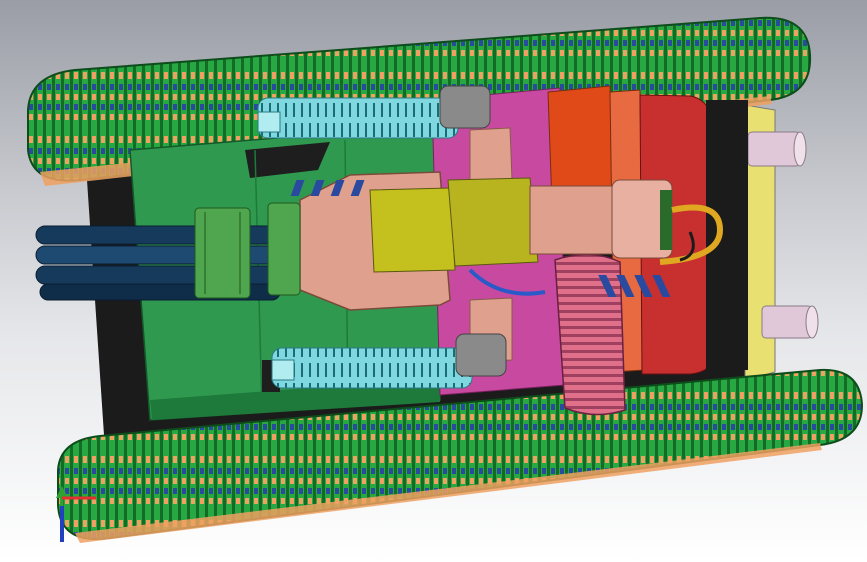 This screenshot has height=562, width=867. What do you see at coordinates (521, 225) in the screenshot?
I see `gun-sight` at bounding box center [521, 225].